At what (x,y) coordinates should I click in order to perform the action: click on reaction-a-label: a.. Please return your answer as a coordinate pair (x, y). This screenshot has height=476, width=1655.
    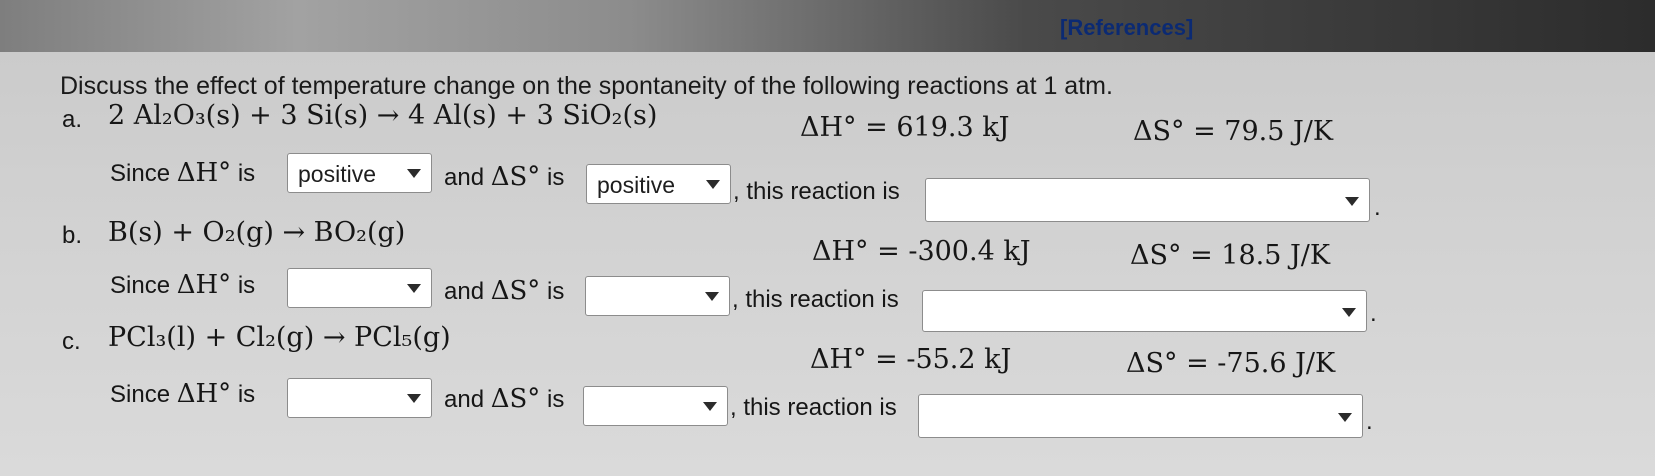
    Looking at the image, I should click on (72, 119).